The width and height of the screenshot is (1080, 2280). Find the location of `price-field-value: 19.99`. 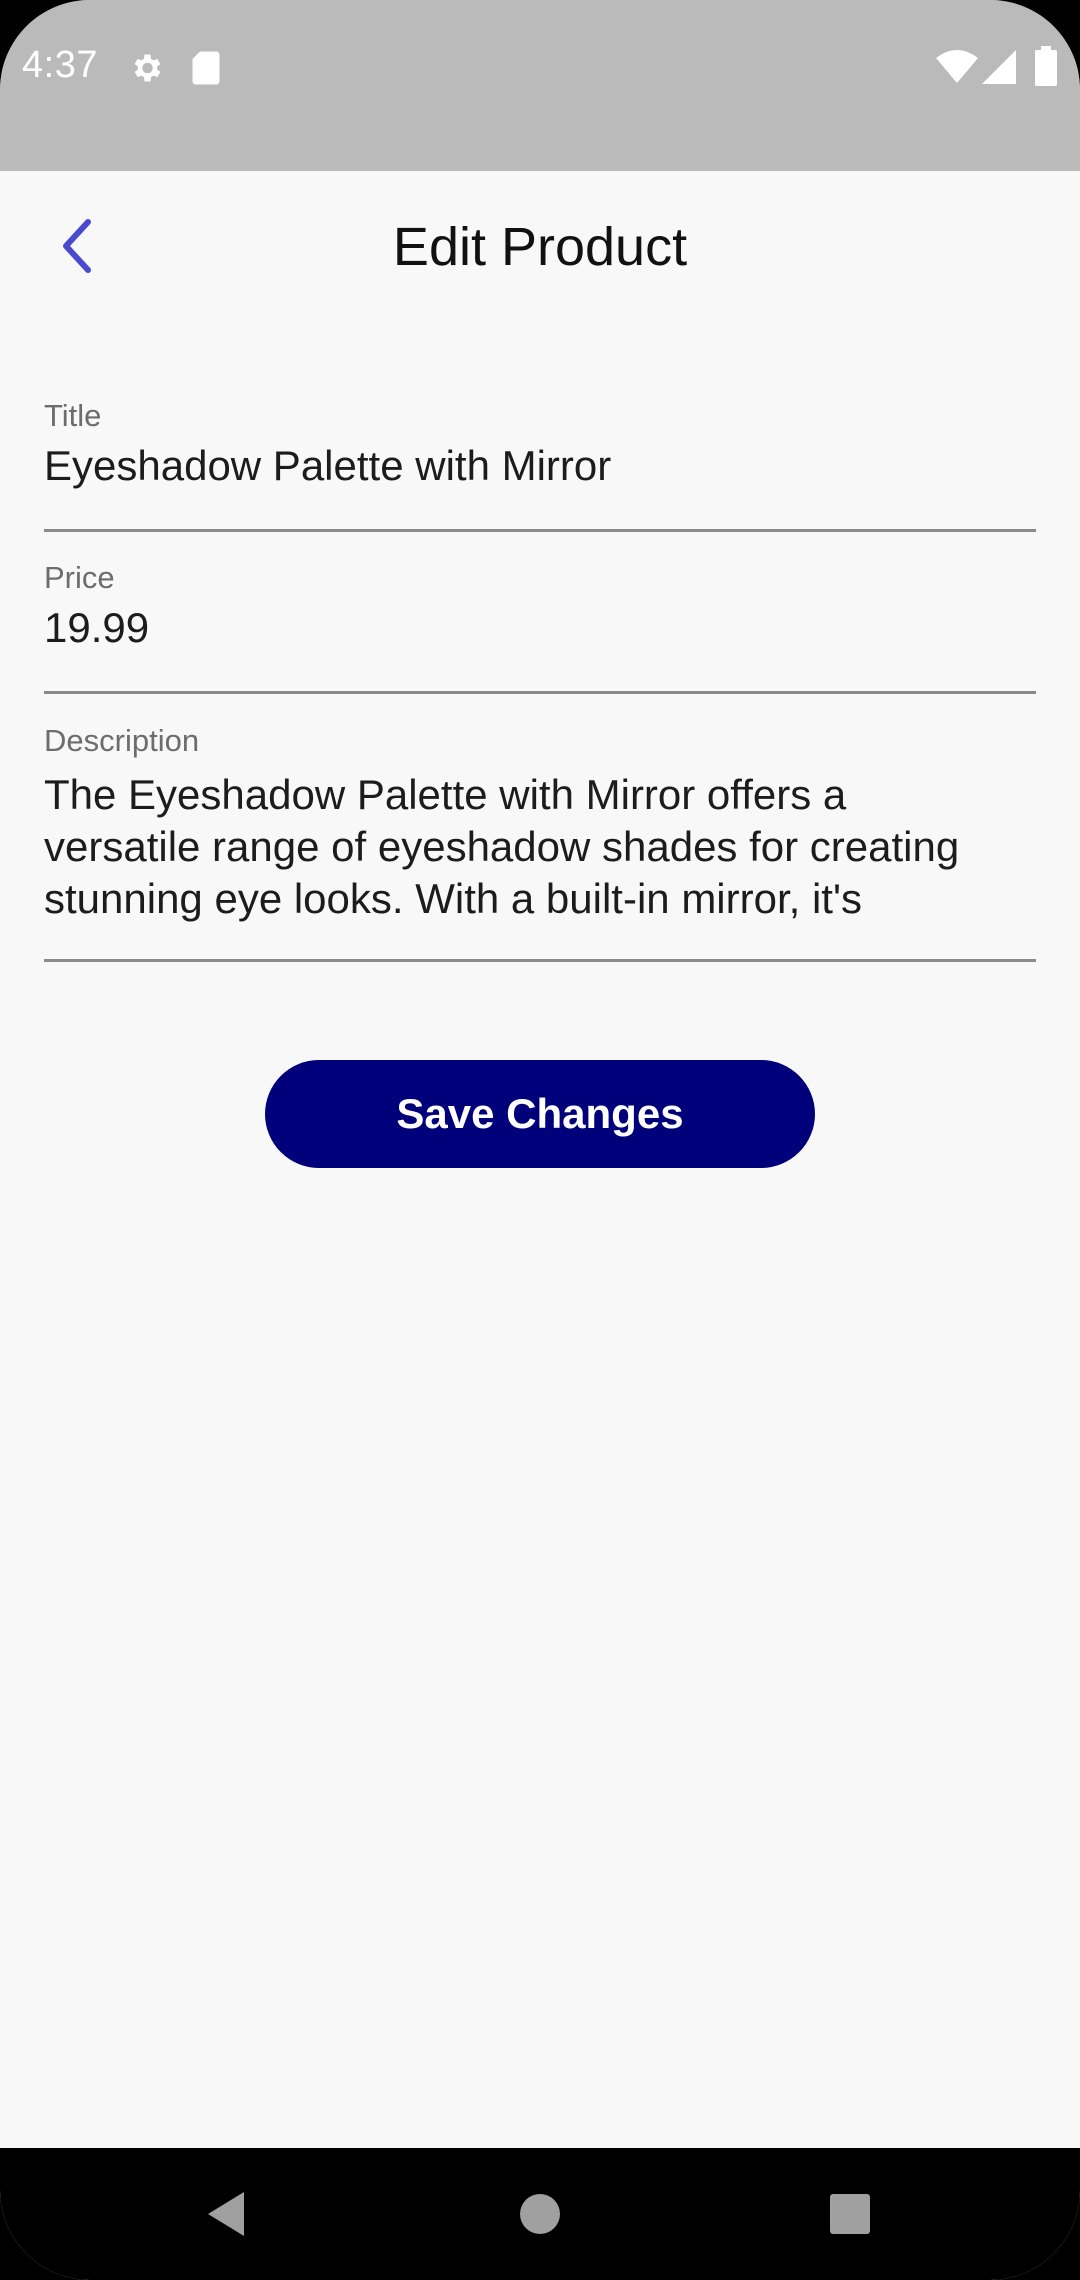

price-field-value: 19.99 is located at coordinates (540, 628).